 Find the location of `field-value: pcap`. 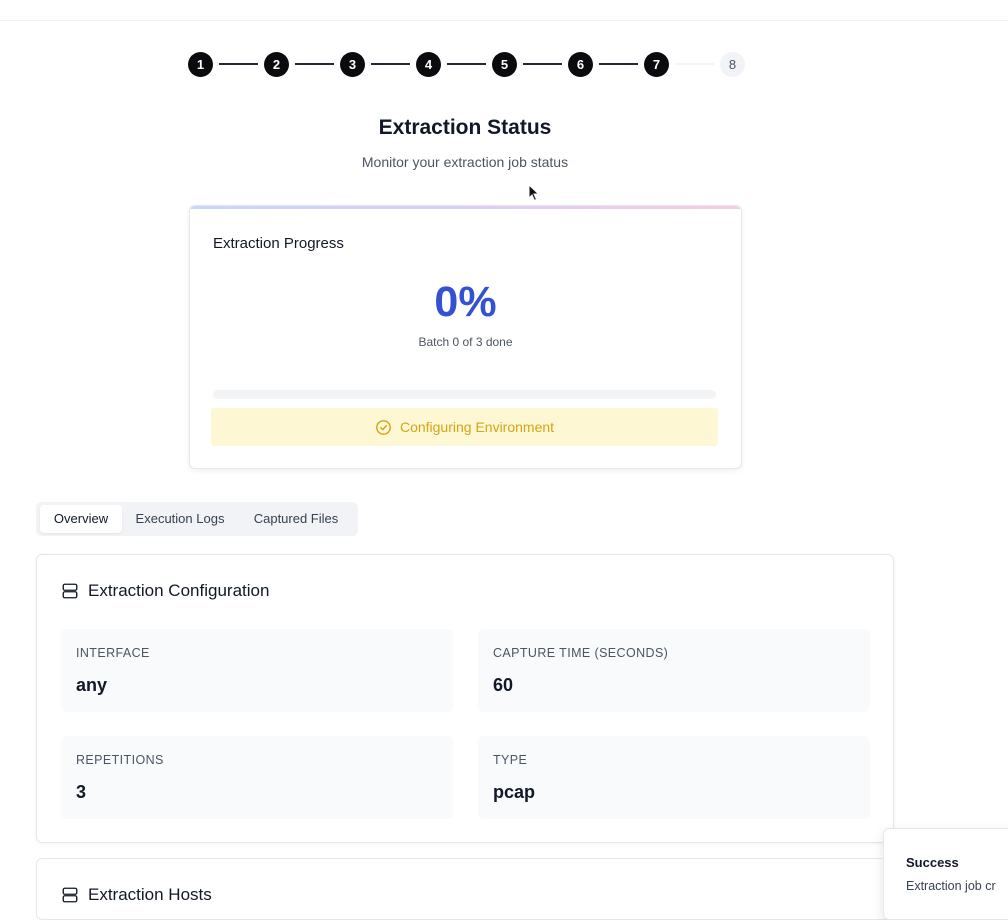

field-value: pcap is located at coordinates (514, 792).